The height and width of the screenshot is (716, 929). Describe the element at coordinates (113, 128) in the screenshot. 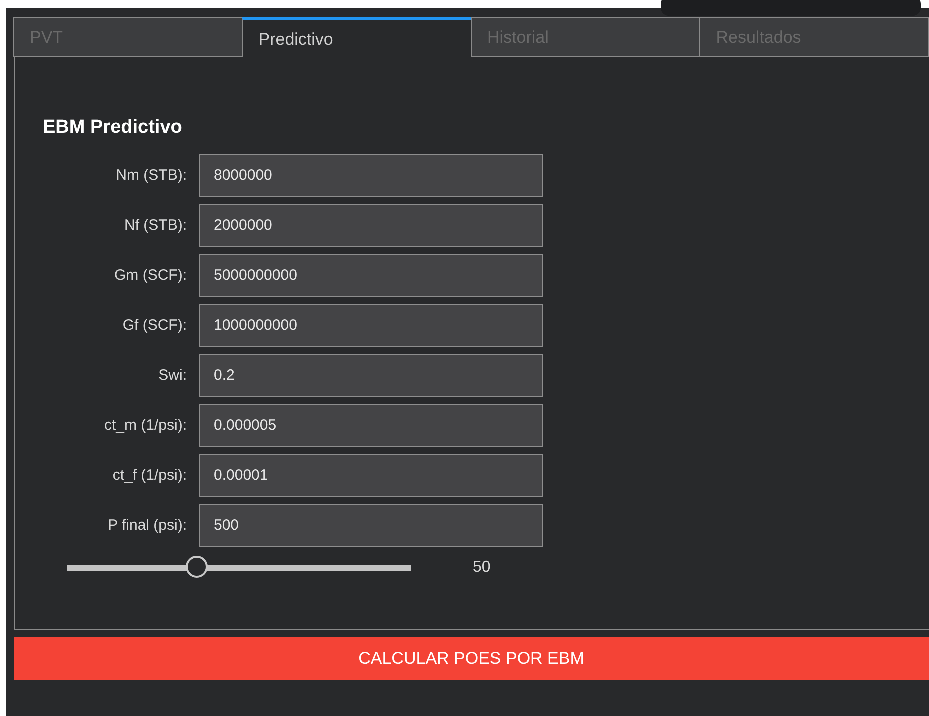

I see `section-title: EBM Predictivo` at that location.